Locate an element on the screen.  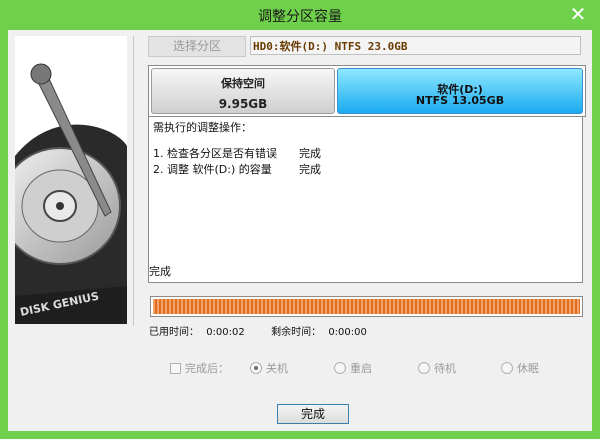
partition-free-size: 9.95GB is located at coordinates (243, 104).